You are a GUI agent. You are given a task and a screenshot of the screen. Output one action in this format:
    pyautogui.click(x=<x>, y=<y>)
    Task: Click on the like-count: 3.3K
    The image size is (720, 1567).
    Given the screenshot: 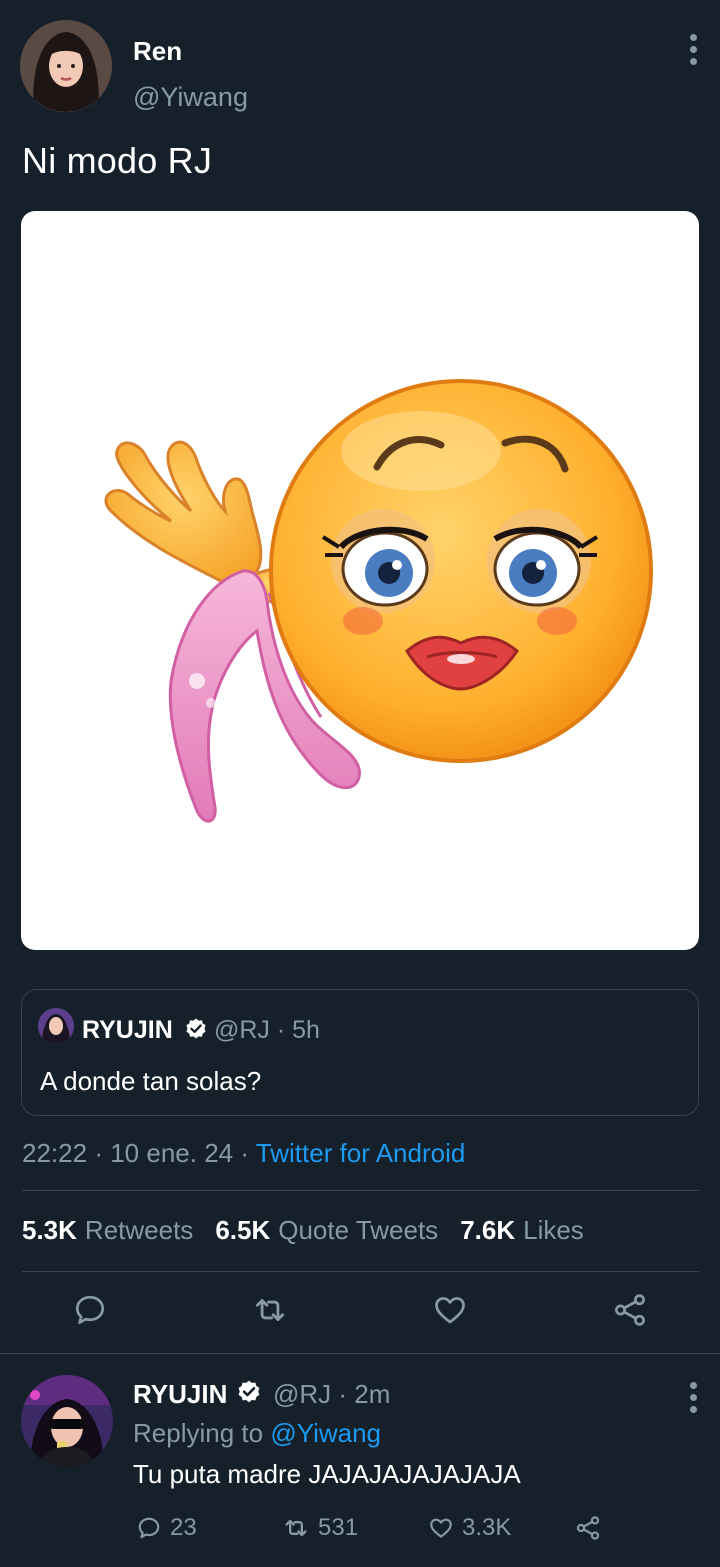 What is the action you would take?
    pyautogui.click(x=487, y=1527)
    